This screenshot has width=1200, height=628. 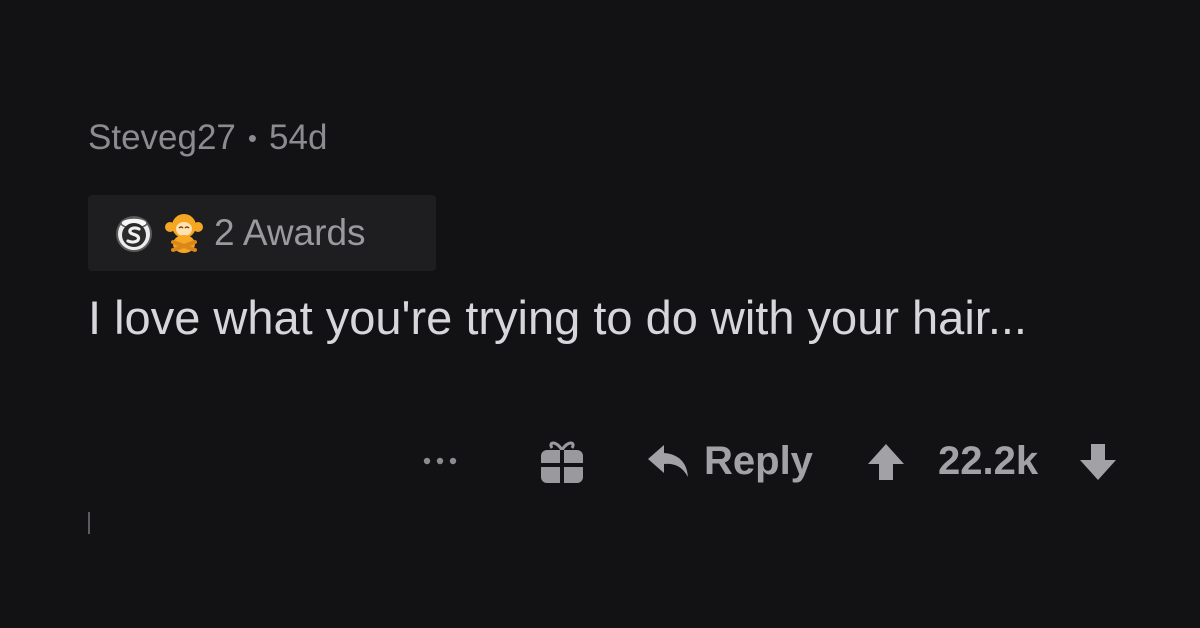 What do you see at coordinates (184, 233) in the screenshot?
I see `monkey-award-icon` at bounding box center [184, 233].